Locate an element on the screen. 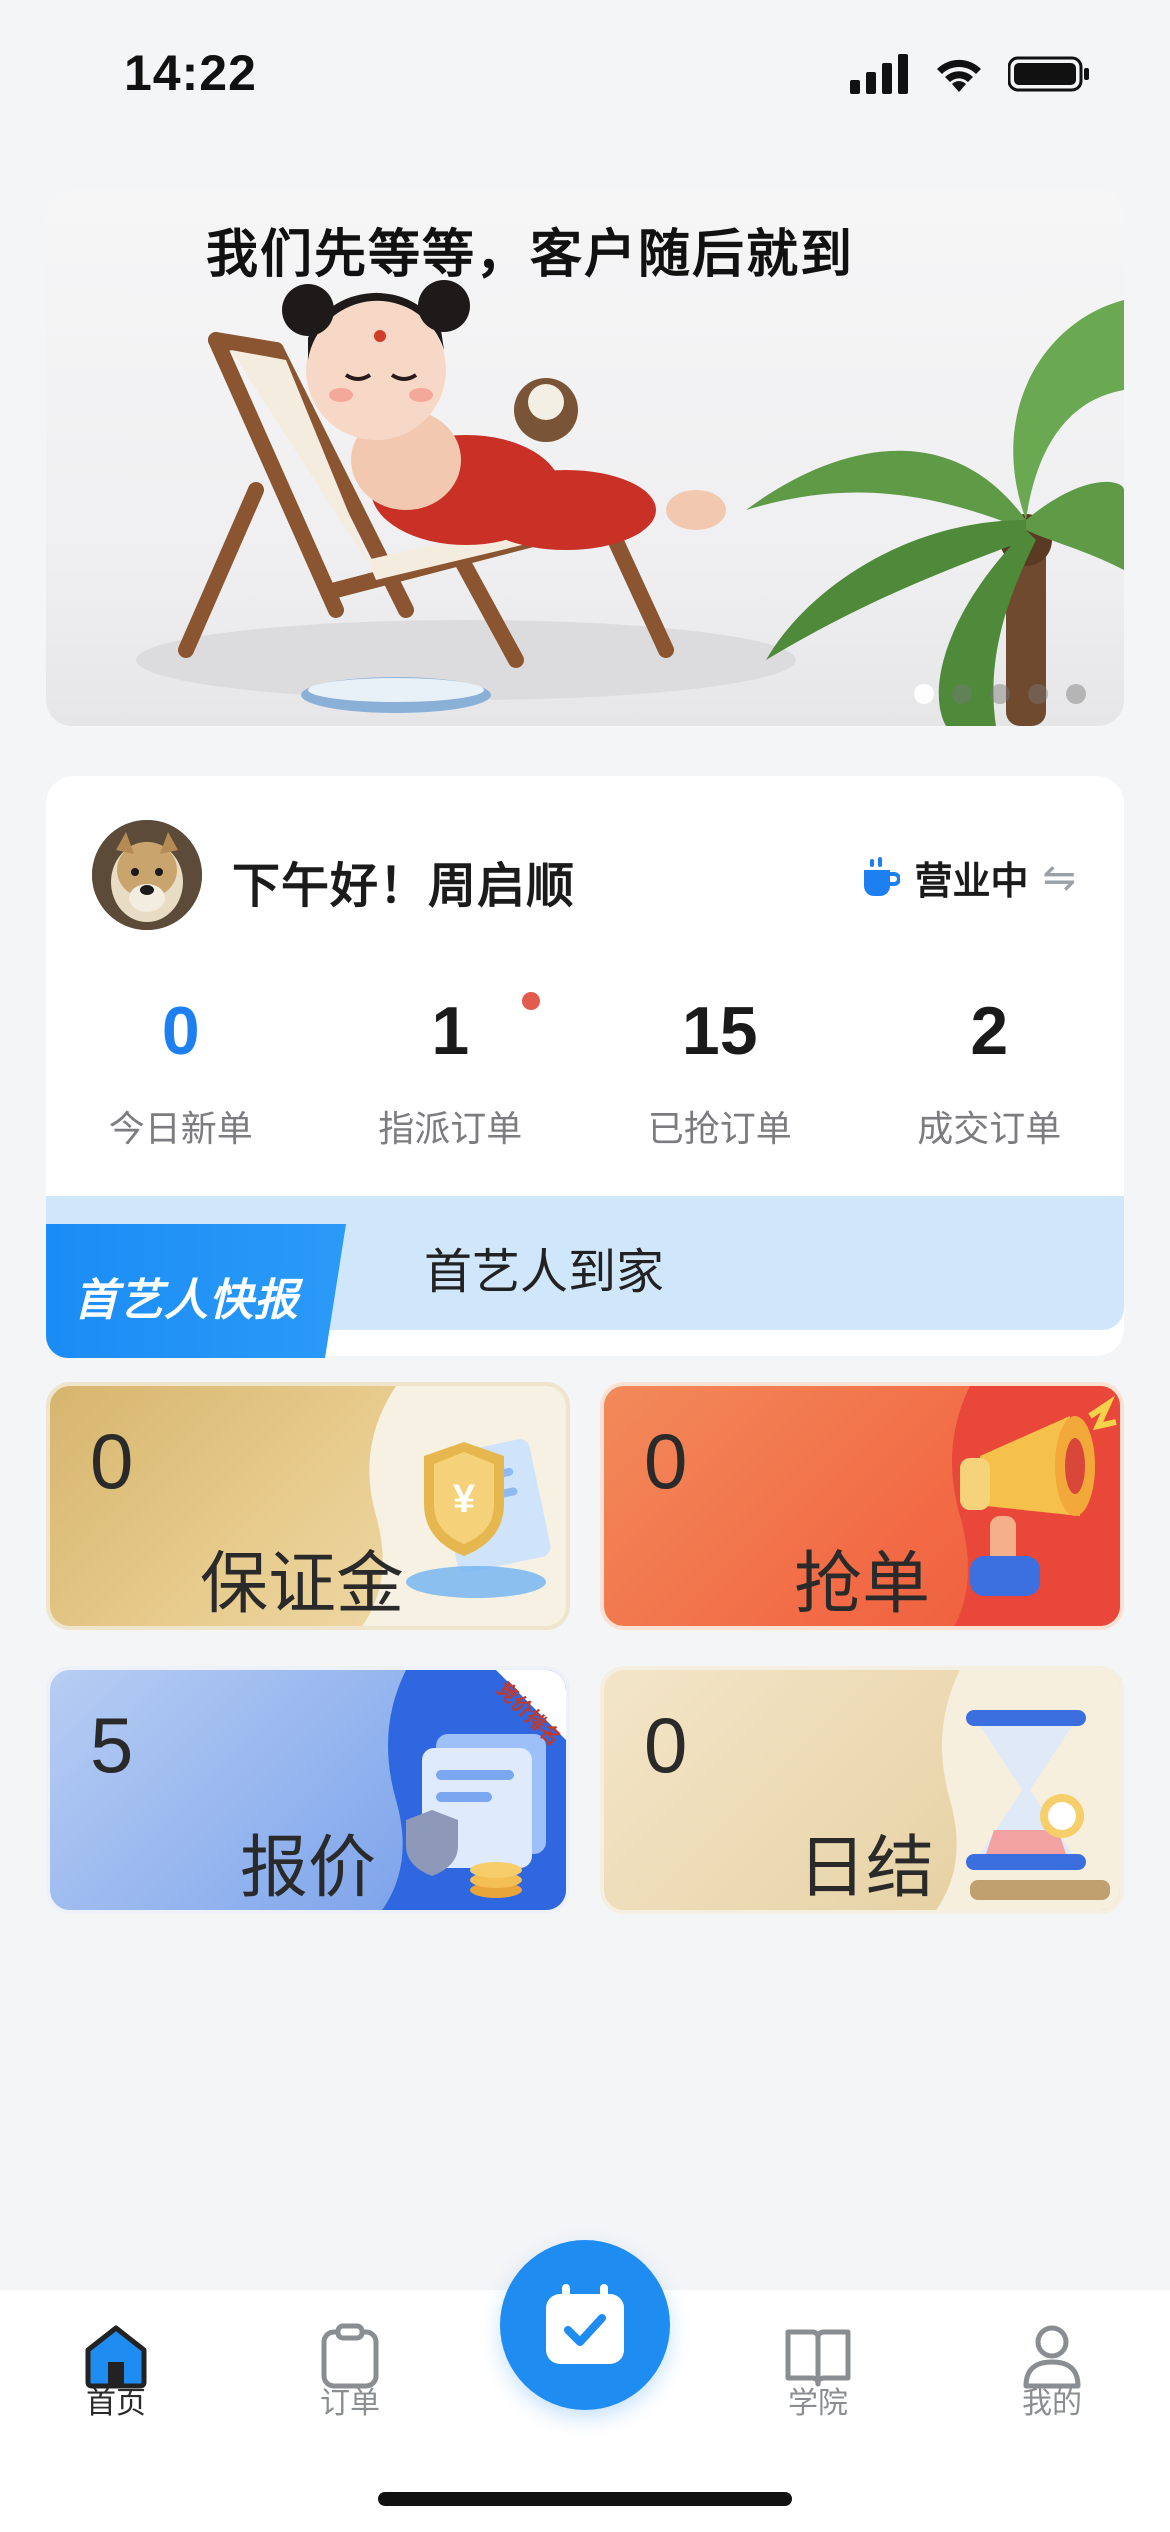  banner-pagination is located at coordinates (1000, 694).